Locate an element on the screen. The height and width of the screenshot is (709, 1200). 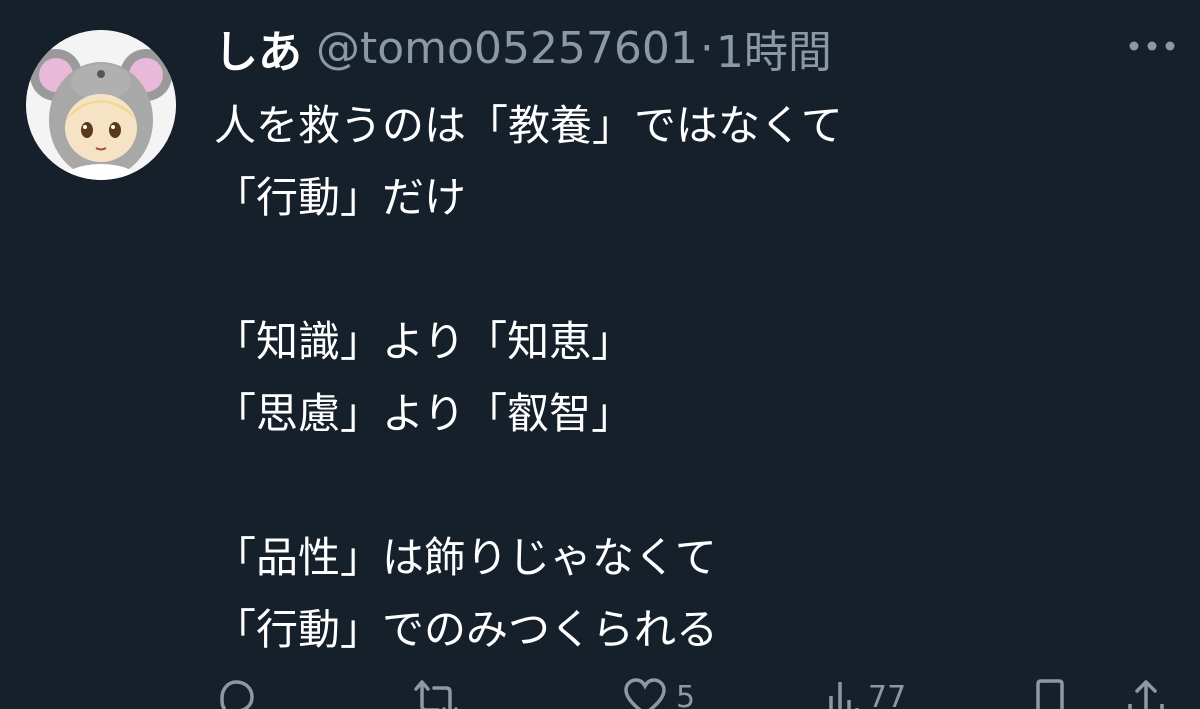
tweet-line: 「品性」は飾りじゃなくて is located at coordinates (465, 557).